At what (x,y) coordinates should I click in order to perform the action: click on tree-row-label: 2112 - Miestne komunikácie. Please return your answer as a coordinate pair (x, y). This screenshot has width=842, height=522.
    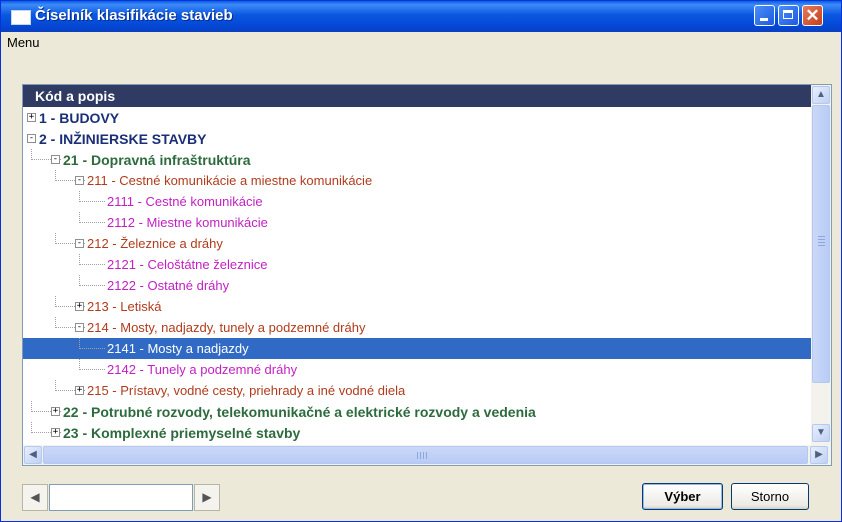
    Looking at the image, I should click on (187, 222).